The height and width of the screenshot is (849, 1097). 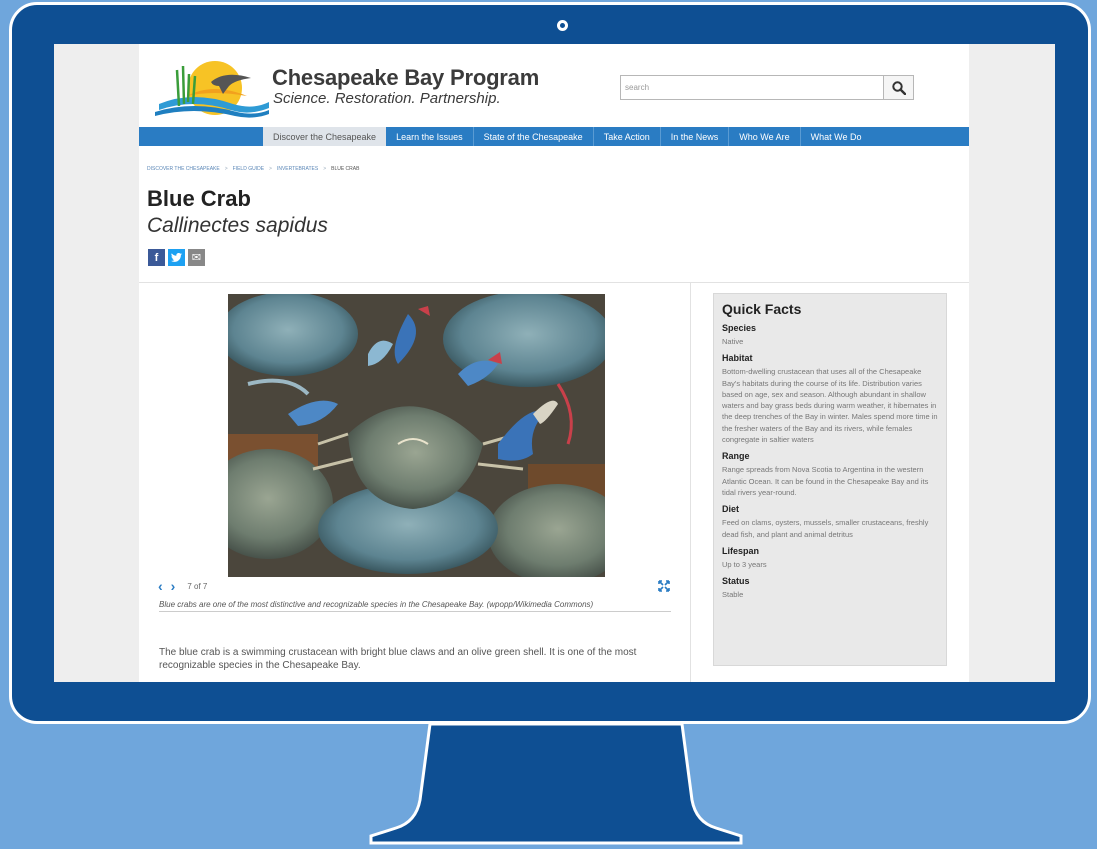 What do you see at coordinates (733, 341) in the screenshot?
I see `fact-value-species: Native` at bounding box center [733, 341].